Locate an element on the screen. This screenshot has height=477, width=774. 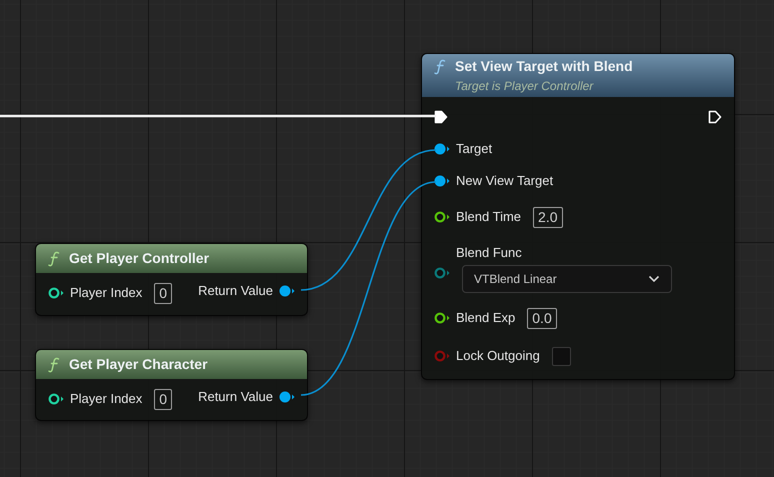
pin-label: Blend Exp is located at coordinates (486, 318).